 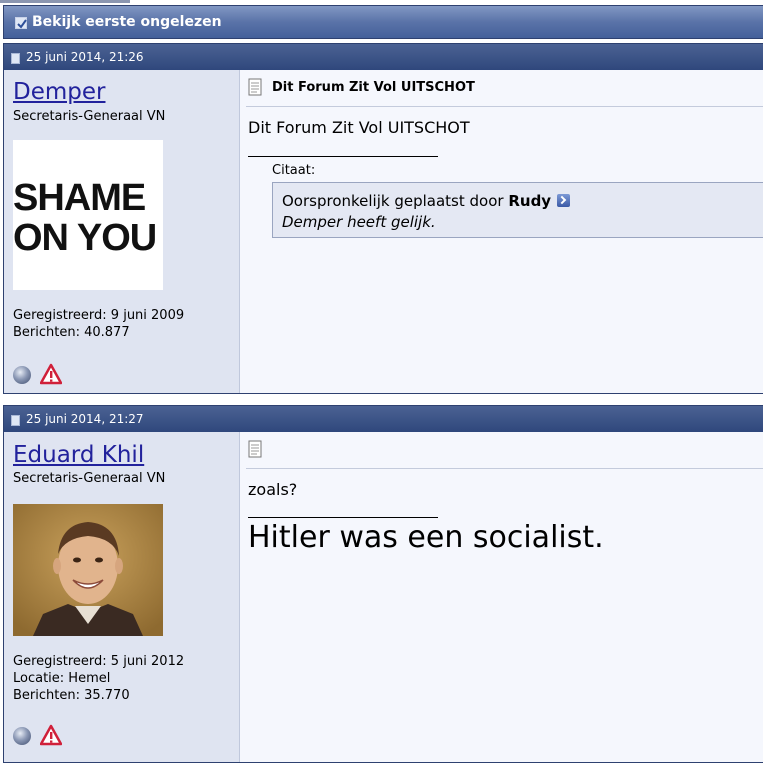 I want to click on signature-text: Hitler was een socialist., so click(x=426, y=537).